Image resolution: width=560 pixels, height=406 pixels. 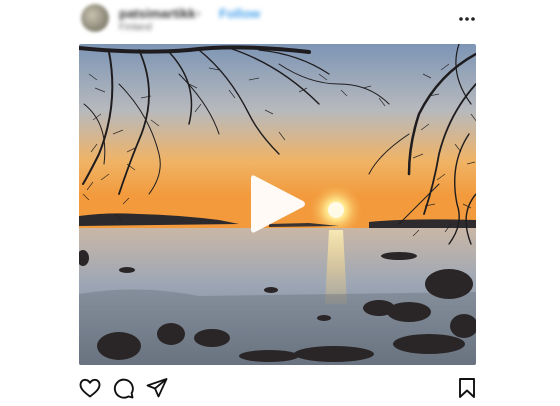 What do you see at coordinates (280, 22) in the screenshot?
I see `post-header: patsimartikk • Follow Finland` at bounding box center [280, 22].